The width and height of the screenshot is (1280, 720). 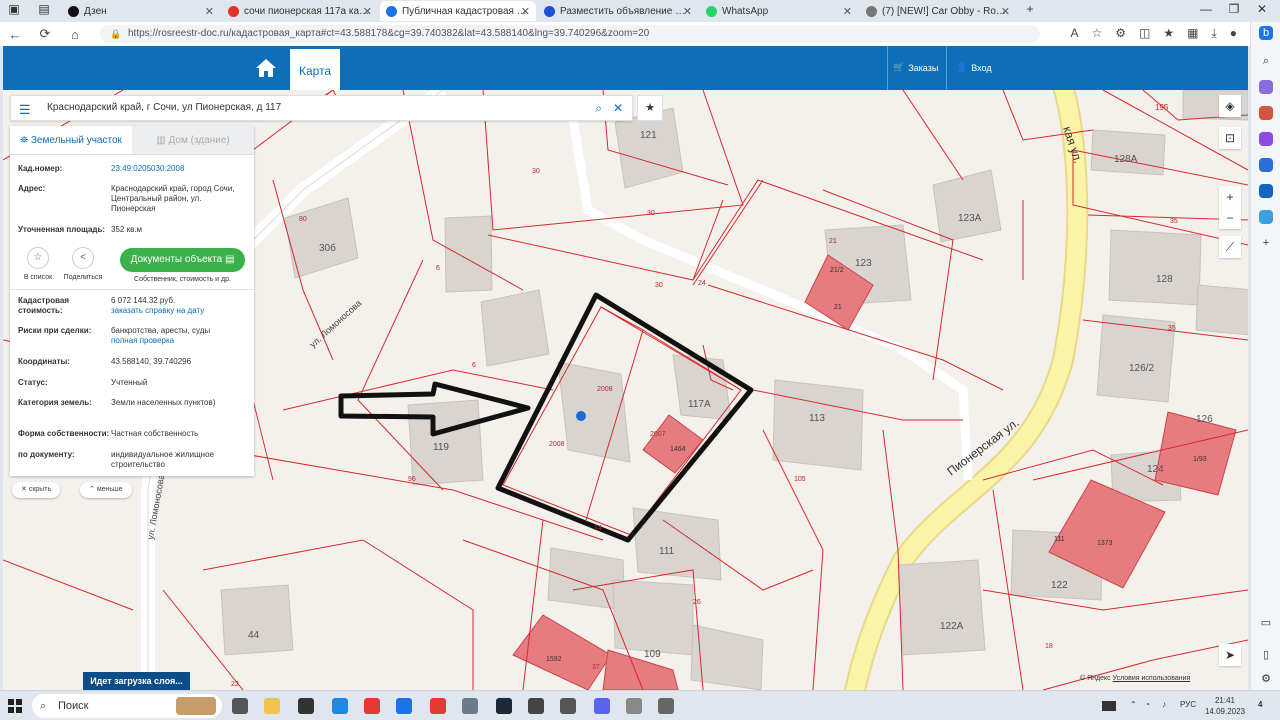 What do you see at coordinates (193, 140) in the screenshot?
I see `tab-building: ▥ Дом (здание)` at bounding box center [193, 140].